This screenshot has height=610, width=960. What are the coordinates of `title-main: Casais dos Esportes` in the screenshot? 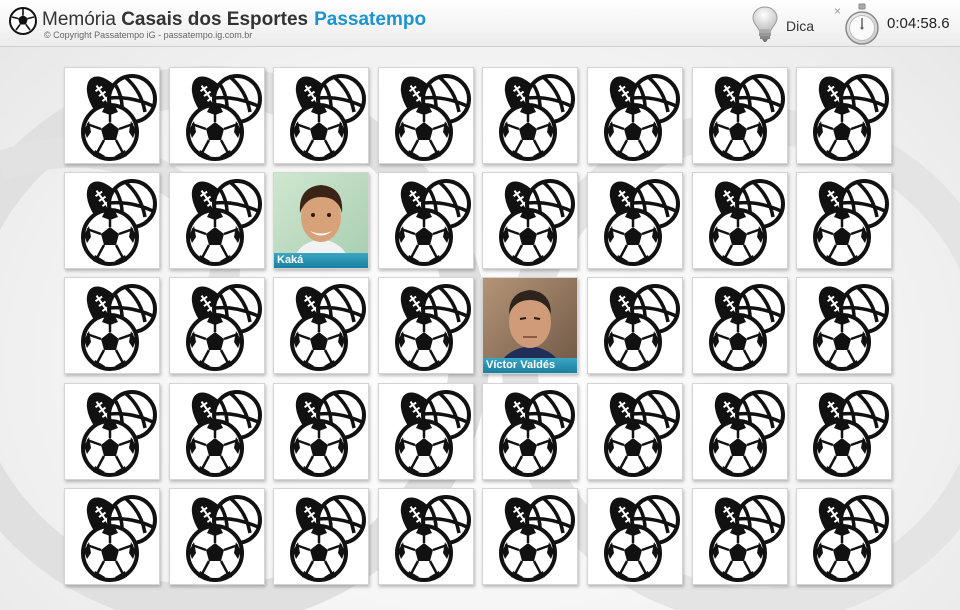 It's located at (215, 19).